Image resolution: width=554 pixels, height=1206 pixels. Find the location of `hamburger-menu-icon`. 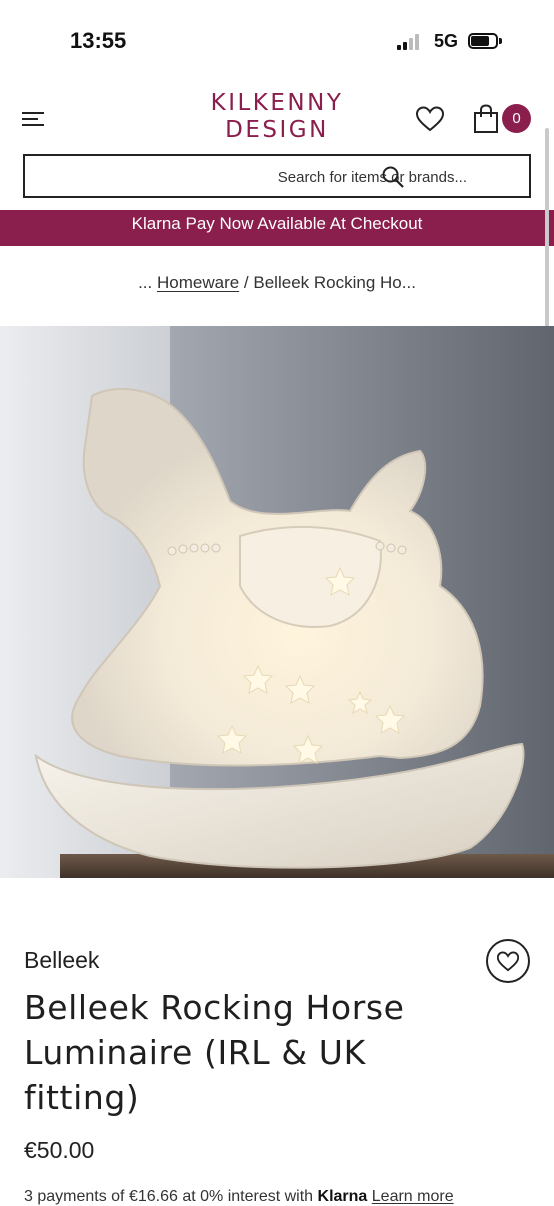

hamburger-menu-icon is located at coordinates (34, 119).